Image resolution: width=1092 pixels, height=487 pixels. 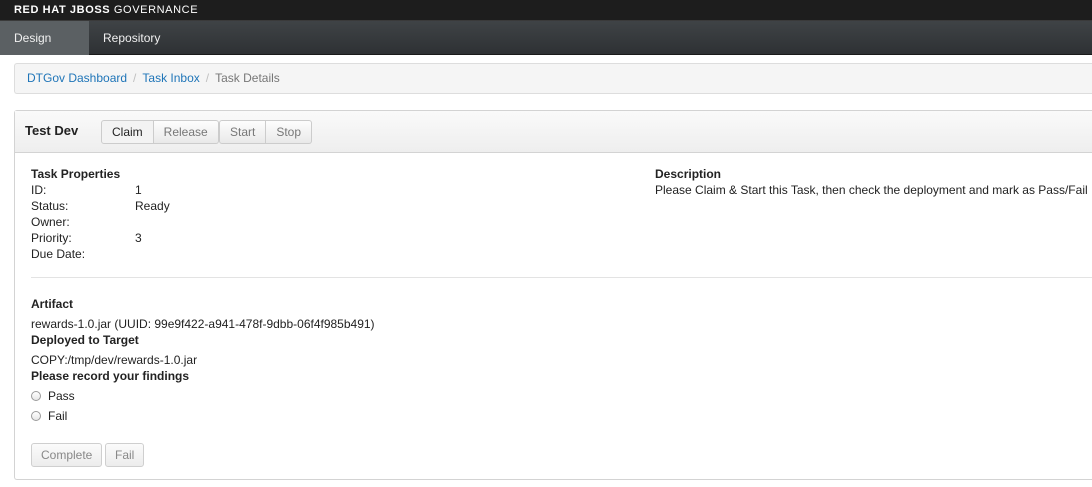 What do you see at coordinates (50, 206) in the screenshot?
I see `status-label: Status:` at bounding box center [50, 206].